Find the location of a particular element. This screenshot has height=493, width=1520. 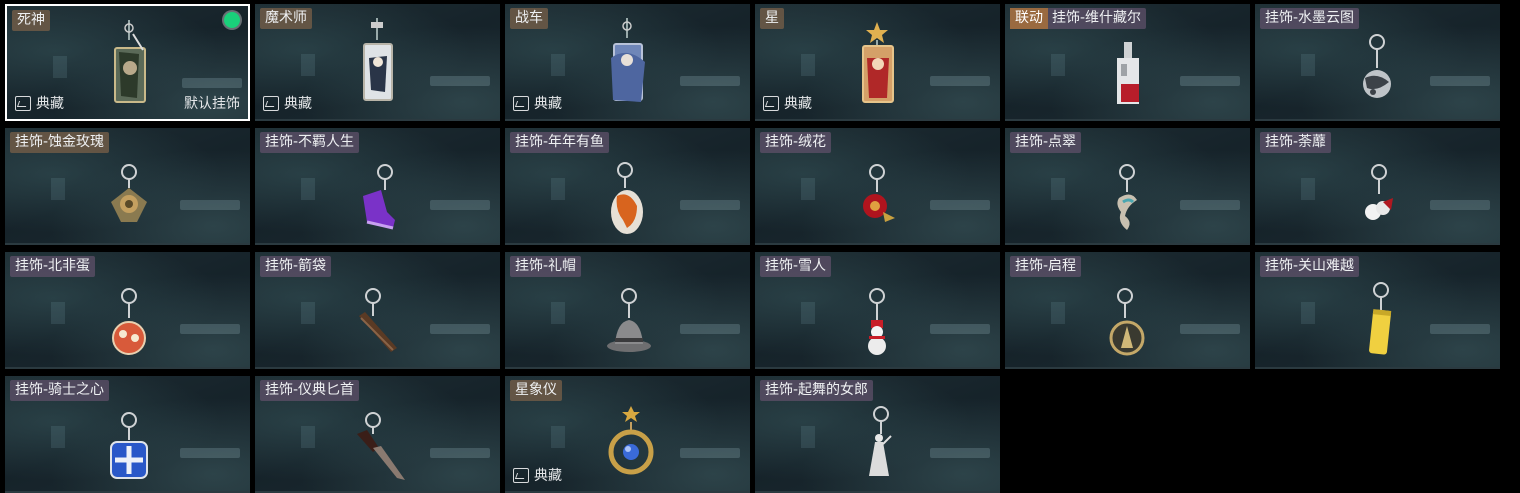

magician-tarot-card-icon is located at coordinates (378, 59).